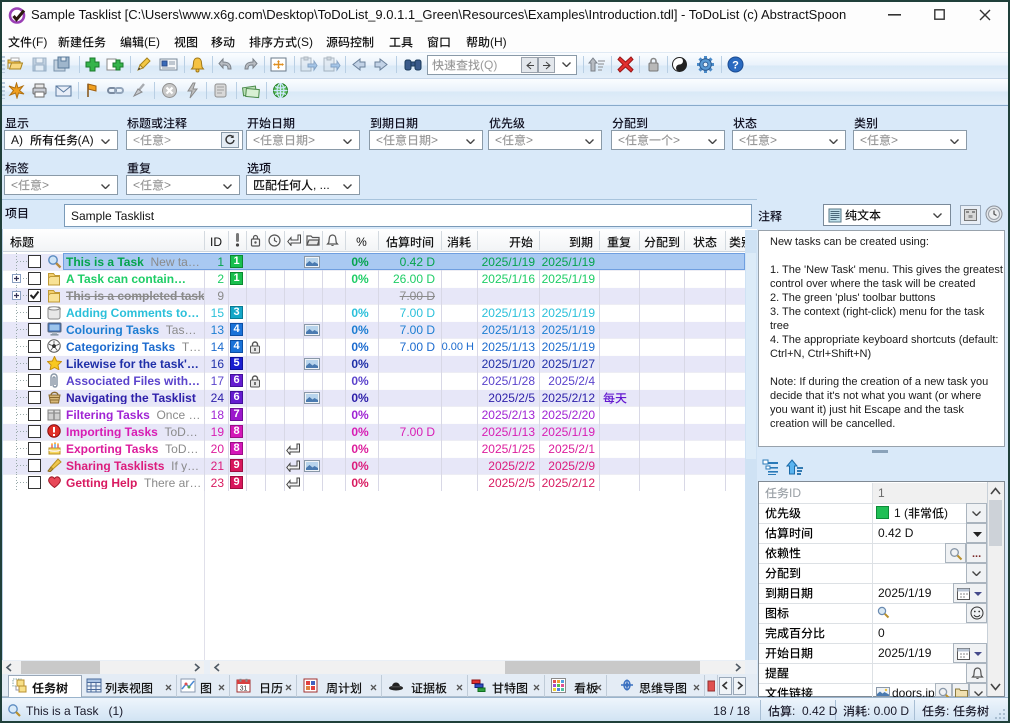  Describe the element at coordinates (244, 689) in the screenshot. I see `svg-text: 31` at that location.